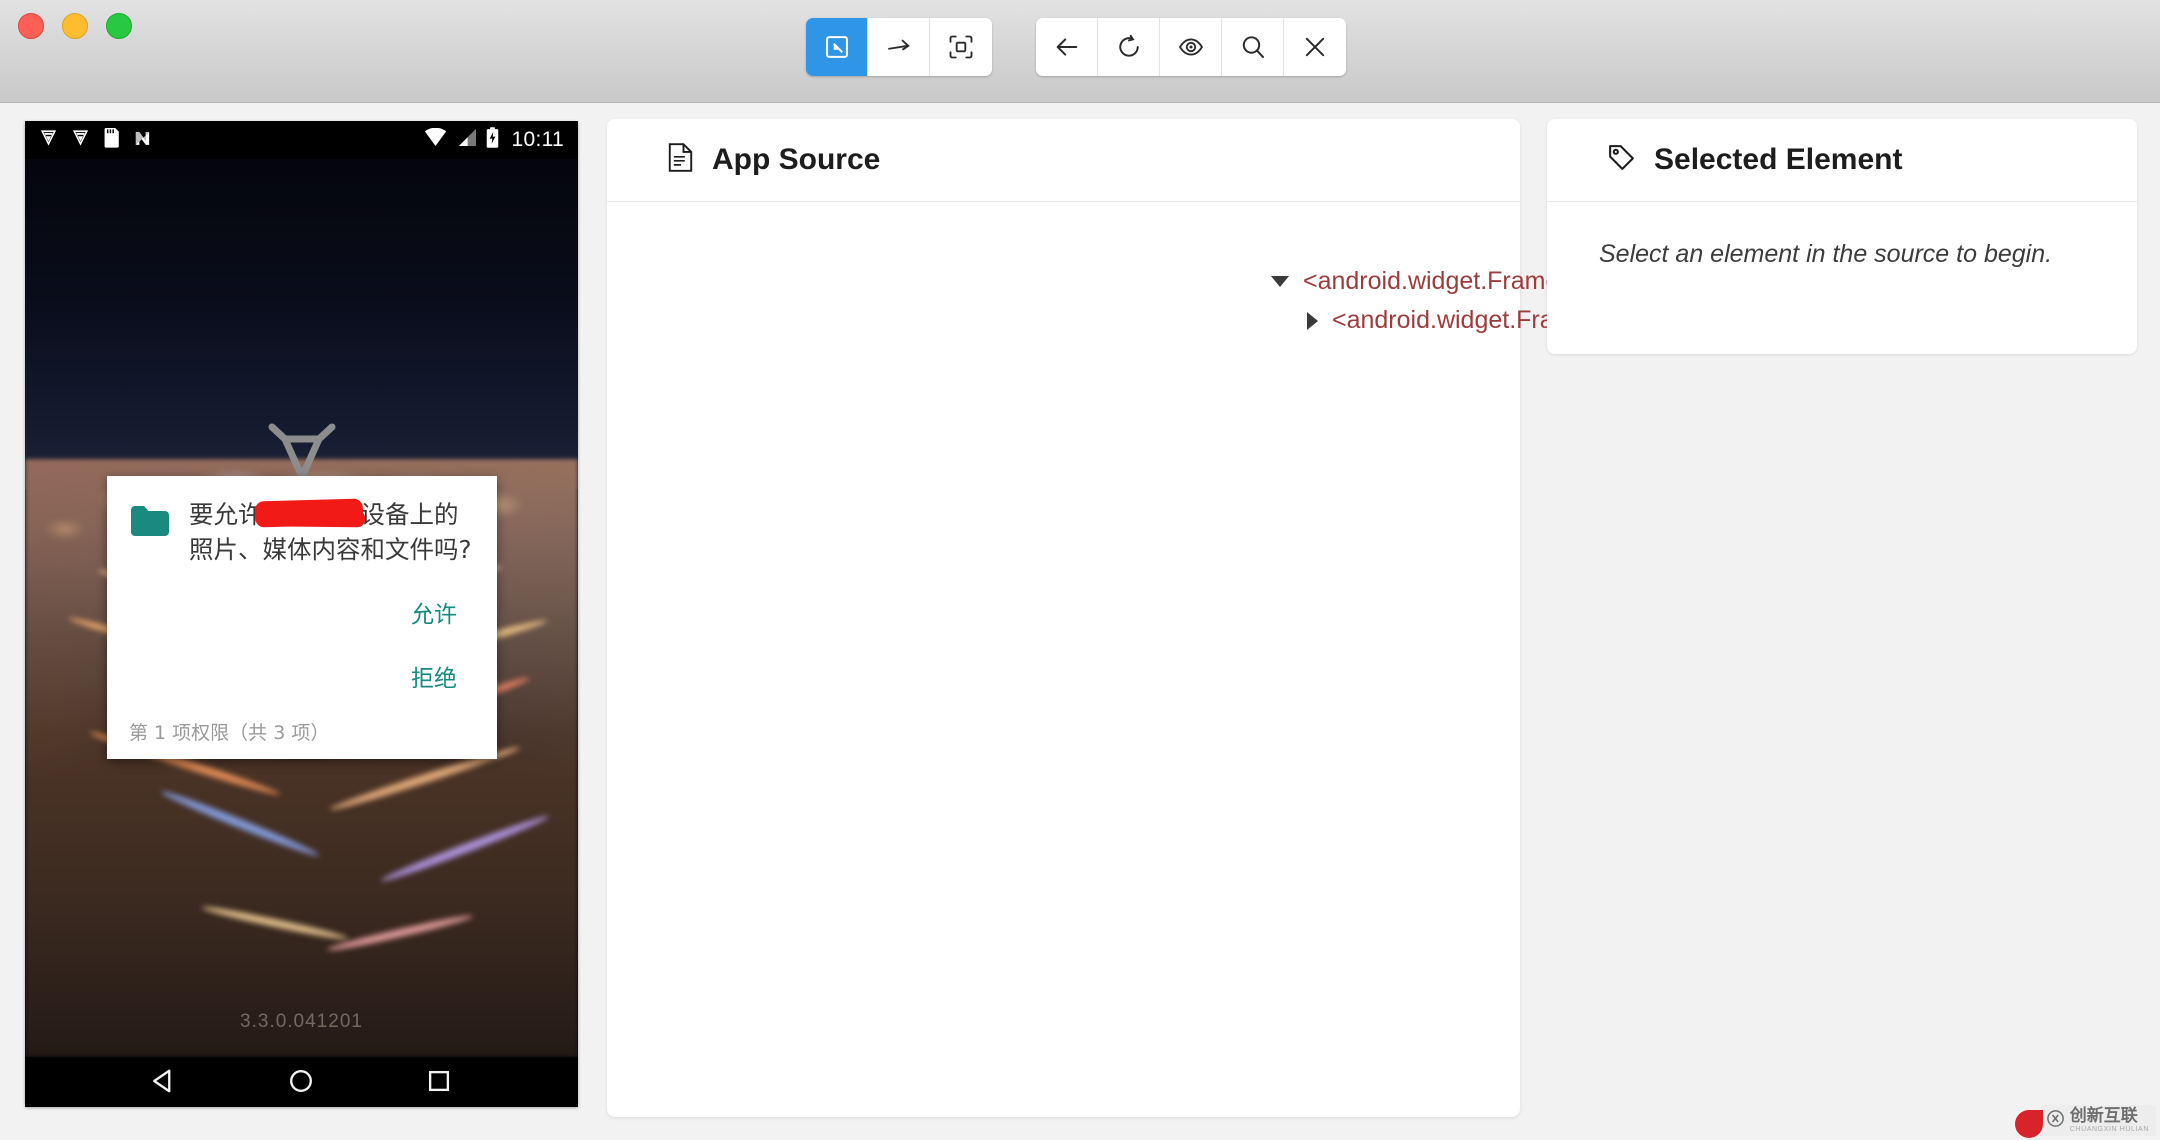 The image size is (2160, 1140). I want to click on circled-x-icon, so click(2055, 1121).